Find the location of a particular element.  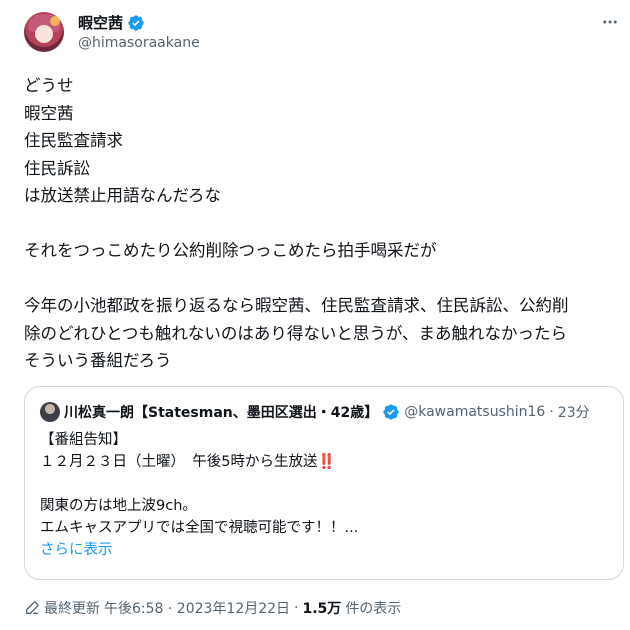

author-display-name: 暇空茜 is located at coordinates (100, 22).